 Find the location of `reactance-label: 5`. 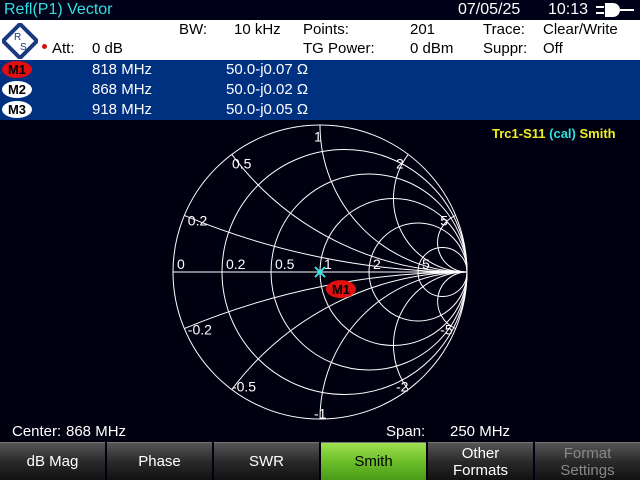

reactance-label: 5 is located at coordinates (444, 220).